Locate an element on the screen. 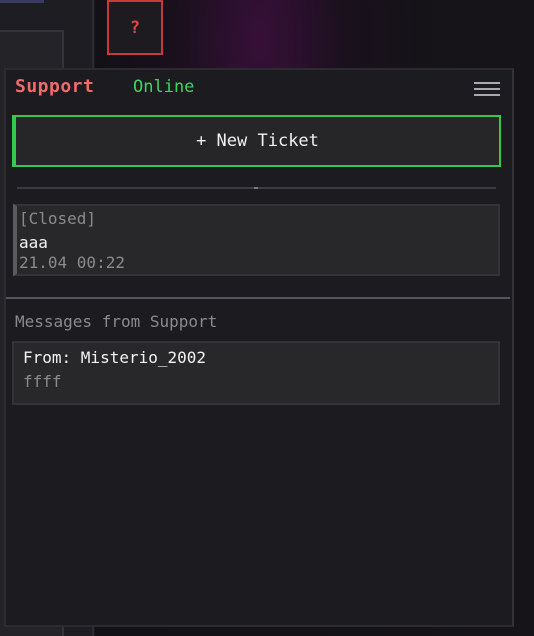 This screenshot has height=636, width=534. ticket-subject: aaa is located at coordinates (33, 242).